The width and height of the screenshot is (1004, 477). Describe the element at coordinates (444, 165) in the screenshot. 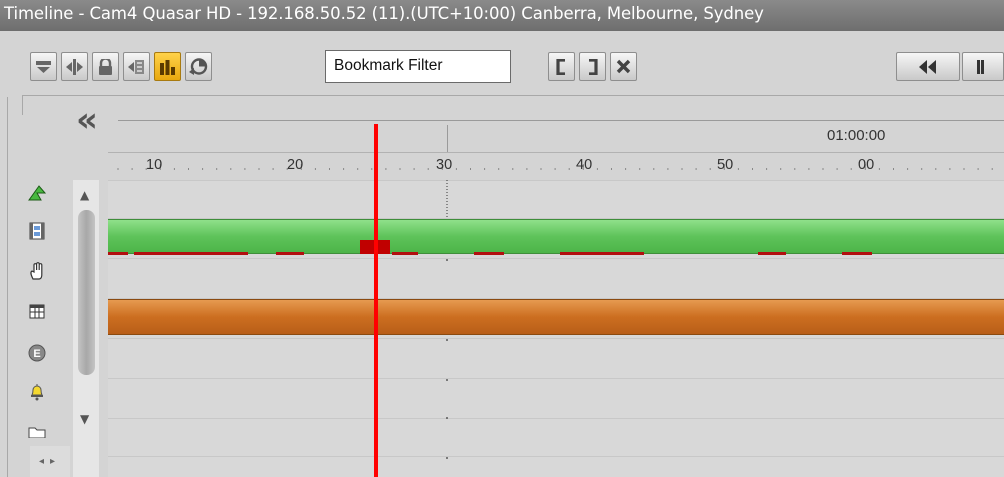

I see `tick-label: 30` at that location.